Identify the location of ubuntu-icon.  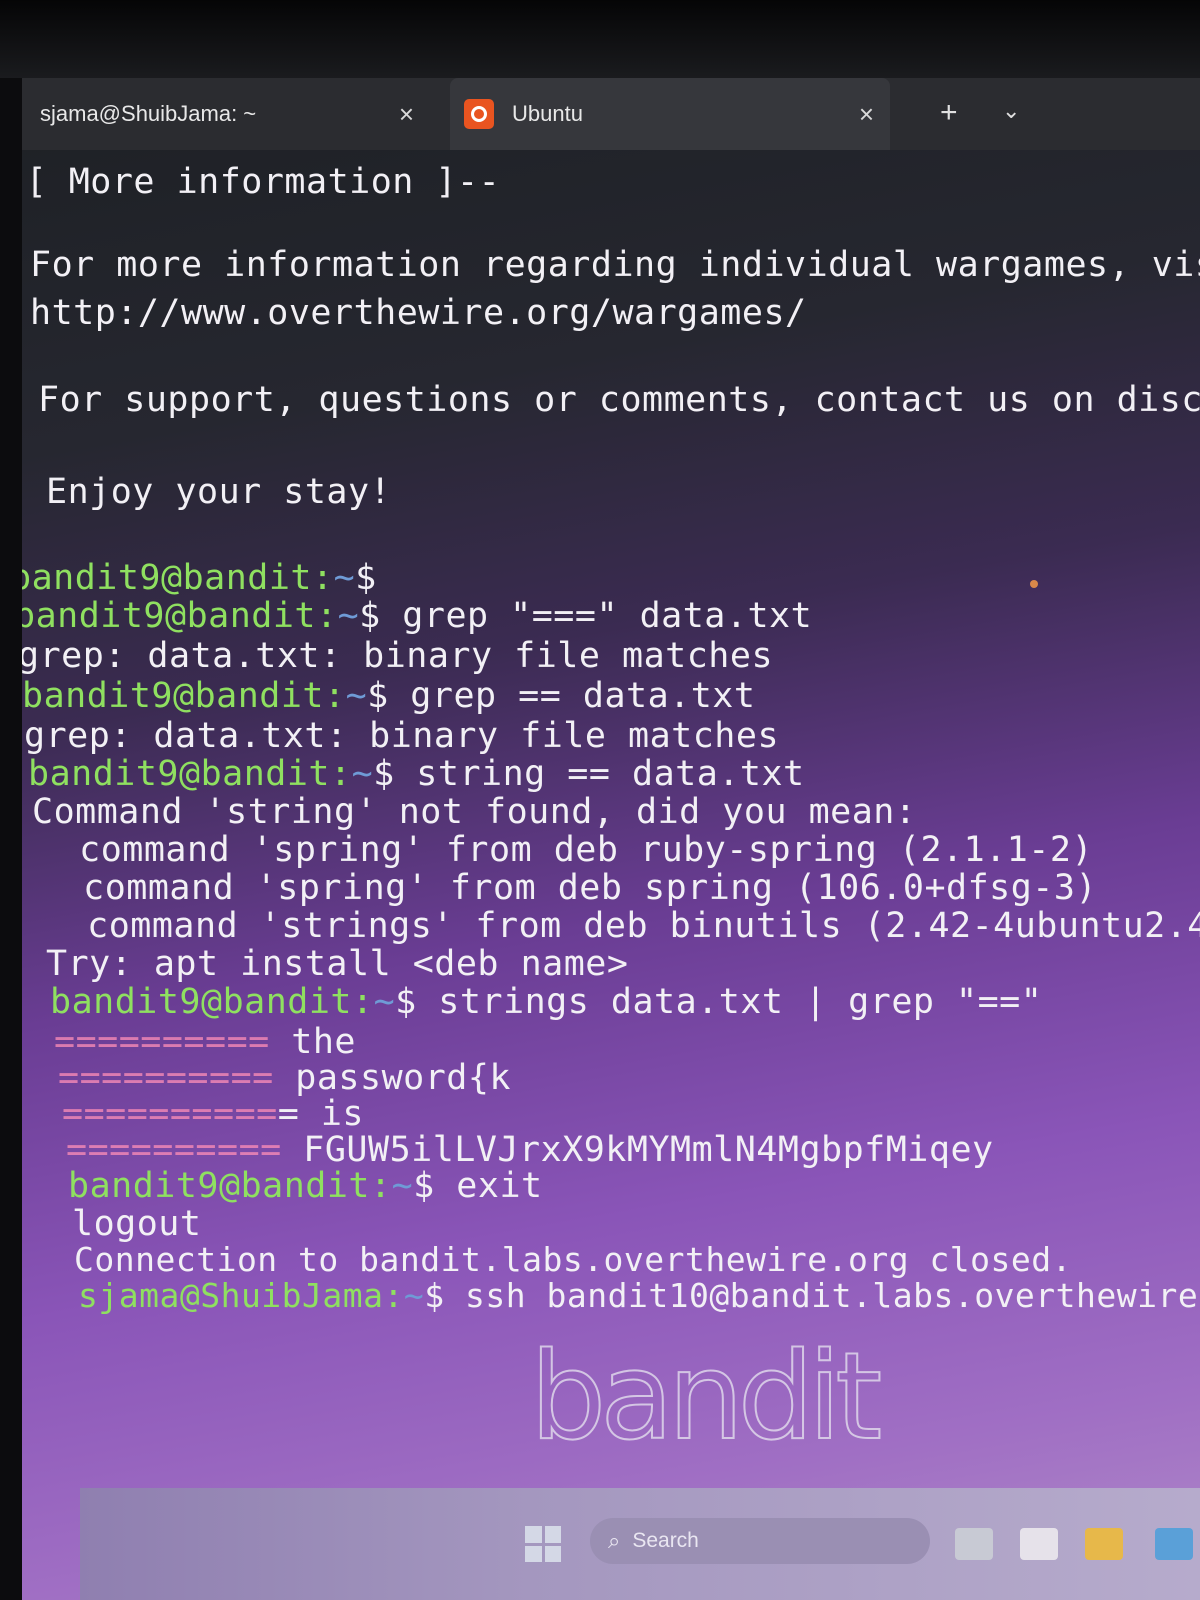
(479, 114).